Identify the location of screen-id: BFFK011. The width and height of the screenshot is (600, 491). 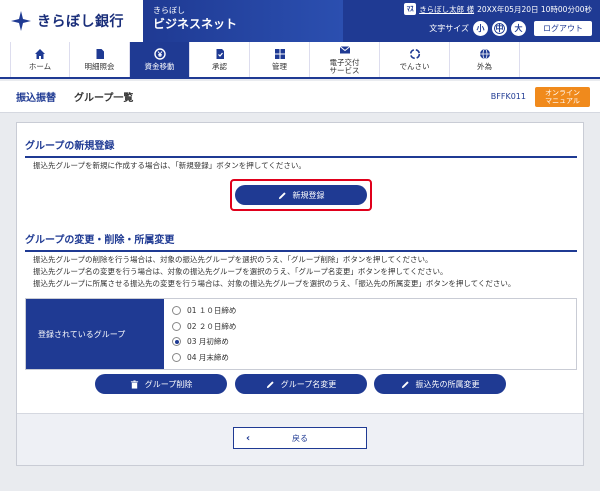
(508, 96).